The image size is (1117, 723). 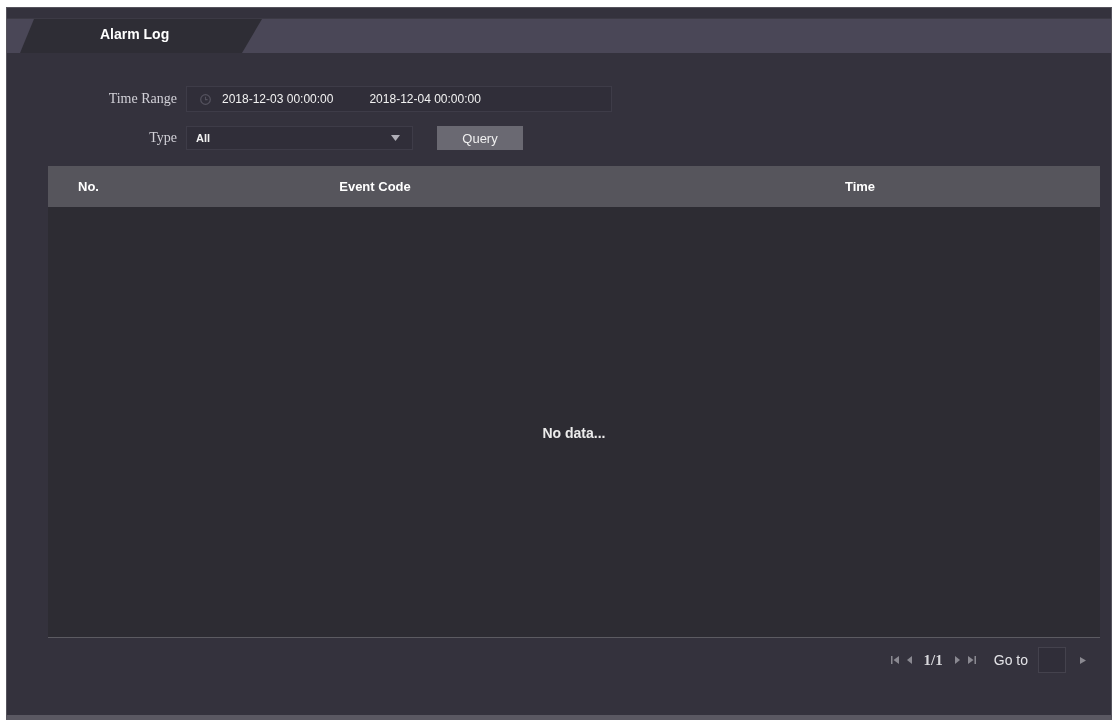 What do you see at coordinates (88, 186) in the screenshot?
I see `column-header: No.` at bounding box center [88, 186].